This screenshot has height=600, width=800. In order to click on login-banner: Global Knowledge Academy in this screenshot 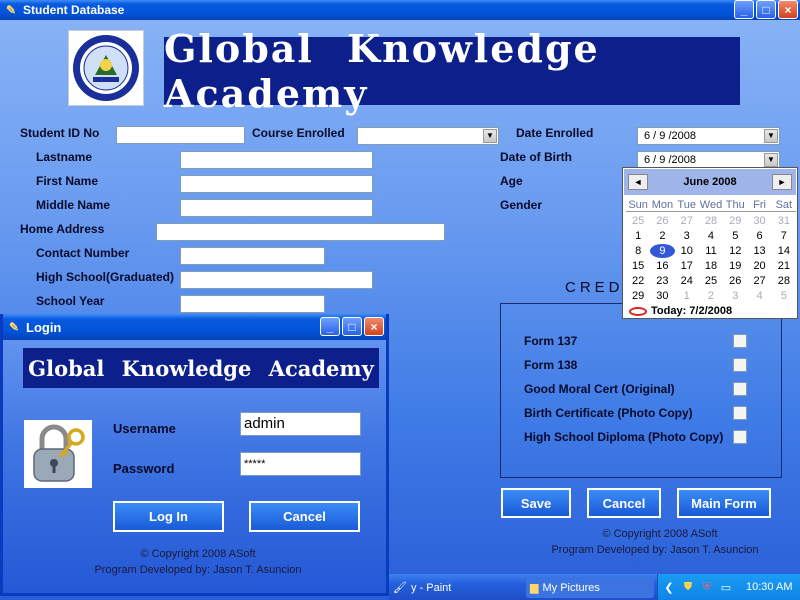, I will do `click(201, 368)`.